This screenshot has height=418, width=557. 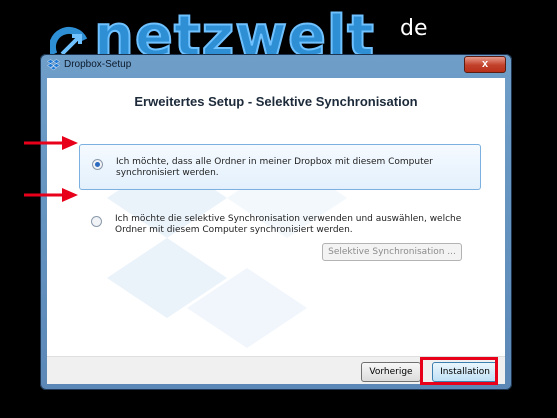 What do you see at coordinates (414, 28) in the screenshot?
I see `logo-tld: de` at bounding box center [414, 28].